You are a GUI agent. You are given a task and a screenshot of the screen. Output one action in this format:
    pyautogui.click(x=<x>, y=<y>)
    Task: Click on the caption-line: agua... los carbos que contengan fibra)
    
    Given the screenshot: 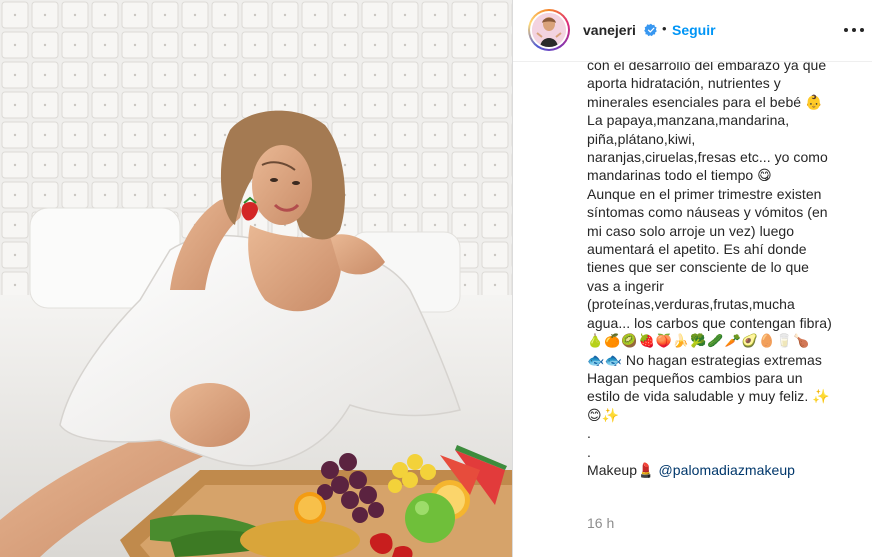 What is the action you would take?
    pyautogui.click(x=709, y=322)
    